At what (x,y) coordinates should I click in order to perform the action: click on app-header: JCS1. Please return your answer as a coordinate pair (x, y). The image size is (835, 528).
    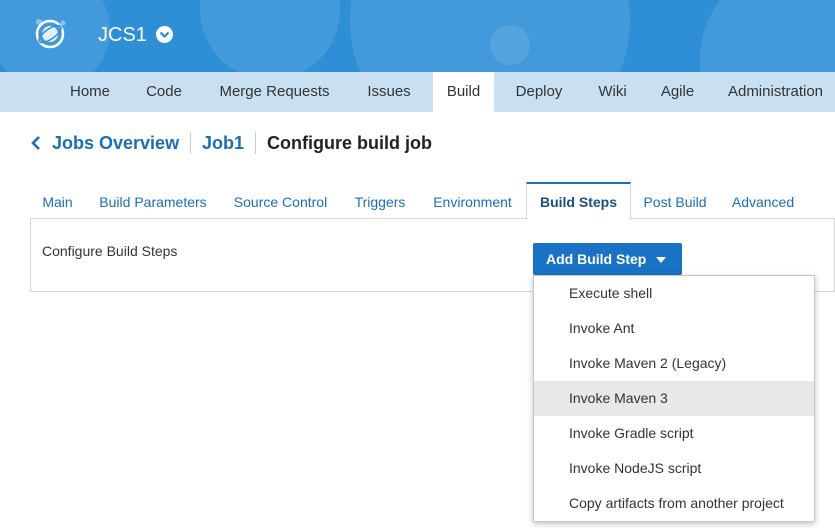
    Looking at the image, I should click on (417, 36).